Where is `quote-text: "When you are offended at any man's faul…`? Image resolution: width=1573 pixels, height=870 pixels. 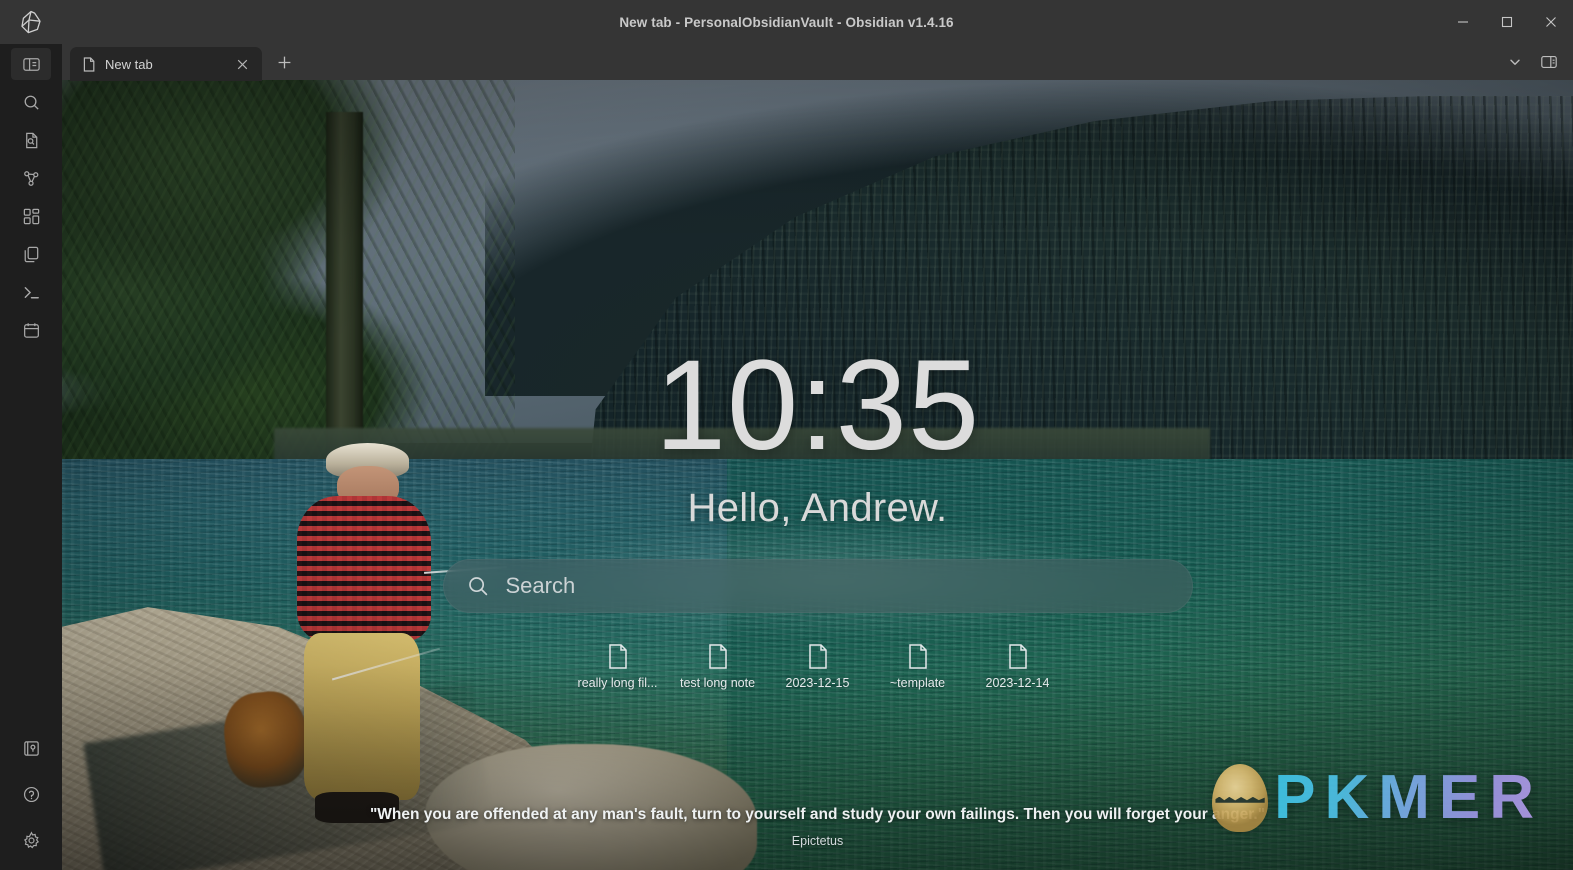
quote-text: "When you are offended at any man's faul… is located at coordinates (817, 814).